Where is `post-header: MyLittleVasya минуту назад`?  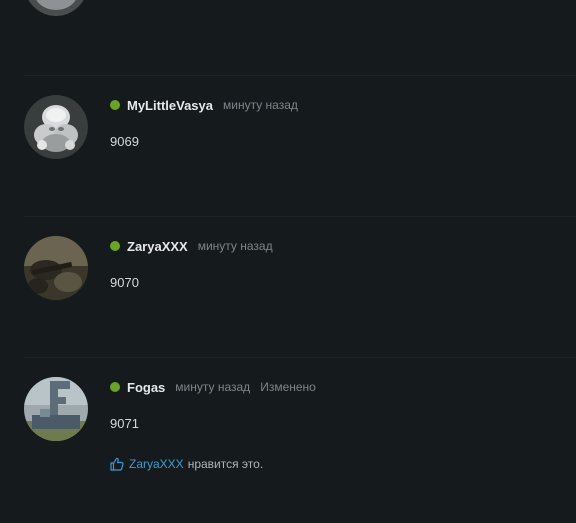
post-header: MyLittleVasya минуту назад is located at coordinates (204, 105).